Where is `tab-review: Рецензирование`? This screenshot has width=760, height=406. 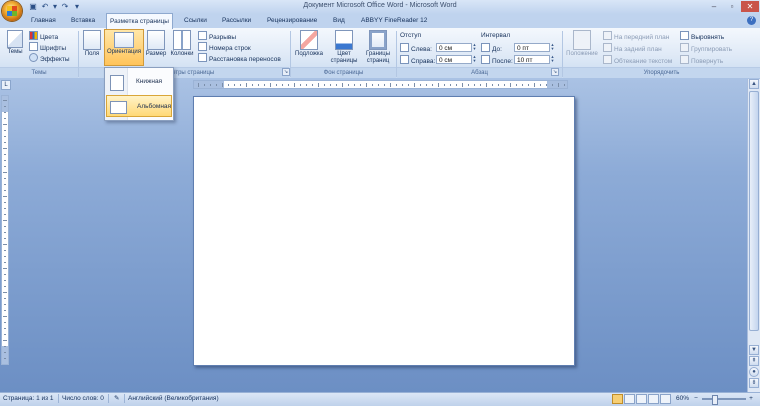 tab-review: Рецензирование is located at coordinates (292, 21).